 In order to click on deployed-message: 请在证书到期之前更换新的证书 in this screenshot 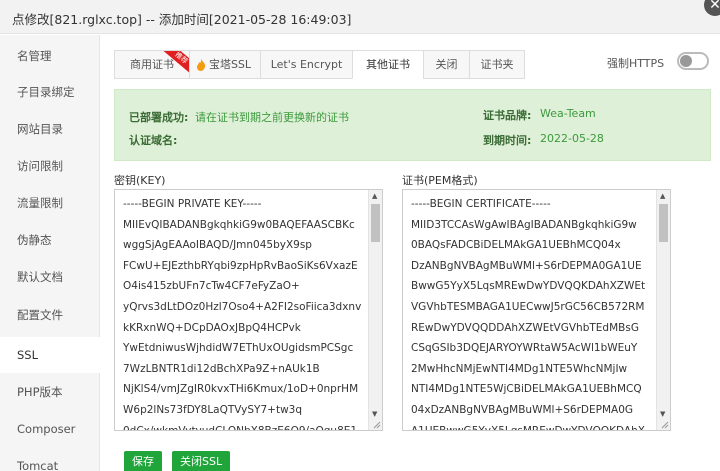, I will do `click(272, 117)`.